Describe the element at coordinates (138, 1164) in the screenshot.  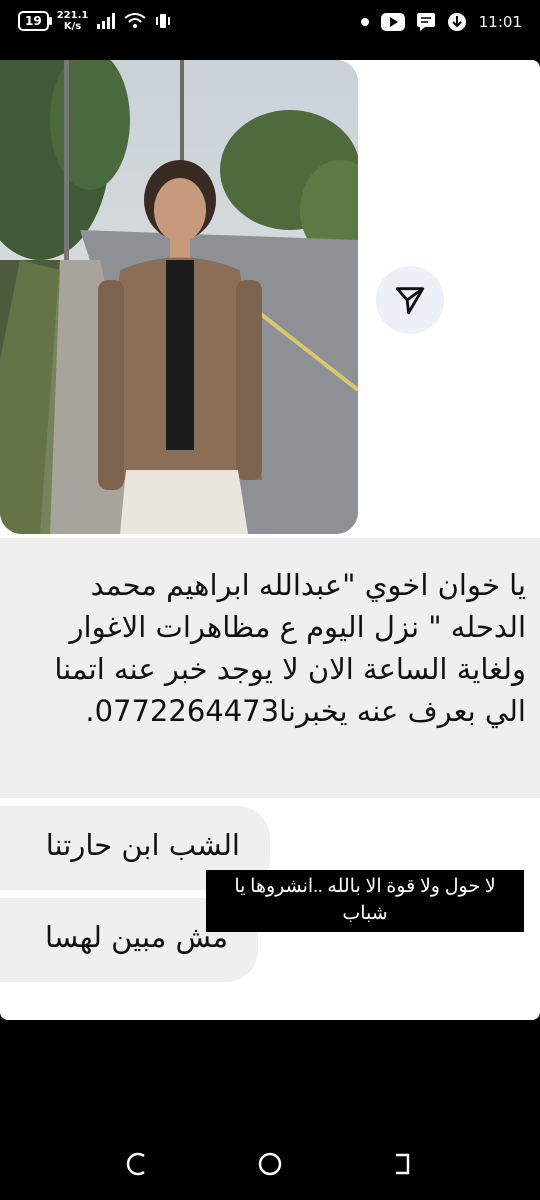
I see `recents-icon` at that location.